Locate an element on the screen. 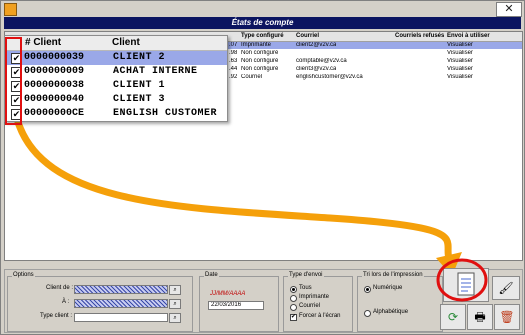 The width and height of the screenshot is (525, 335). preview-highlight-circle is located at coordinates (462, 280).